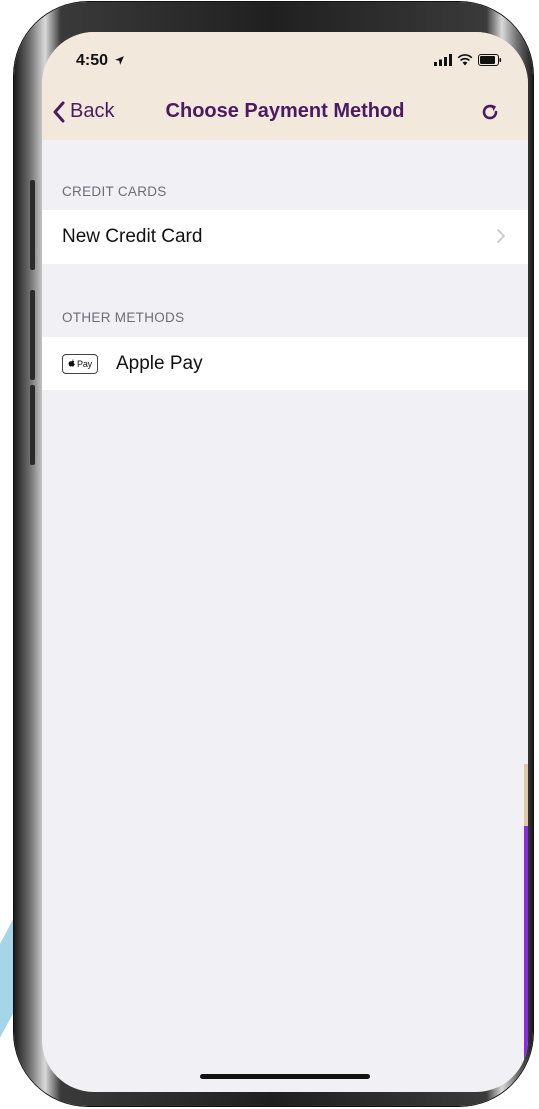 The height and width of the screenshot is (1109, 539). I want to click on apple-pay-icon: Pay, so click(80, 363).